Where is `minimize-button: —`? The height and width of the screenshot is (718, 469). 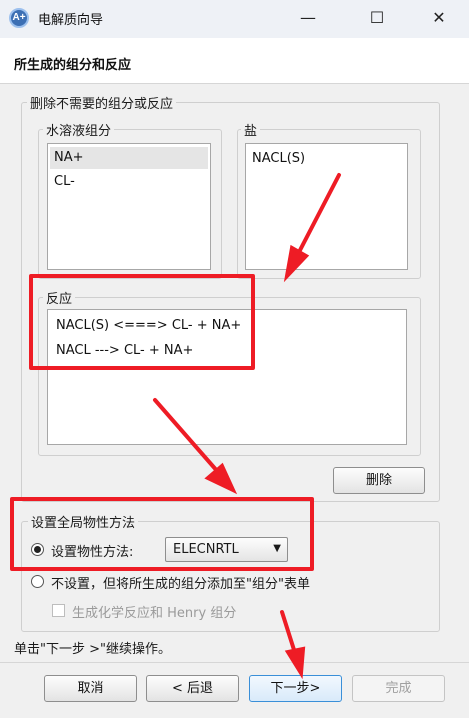
minimize-button: — is located at coordinates (308, 19).